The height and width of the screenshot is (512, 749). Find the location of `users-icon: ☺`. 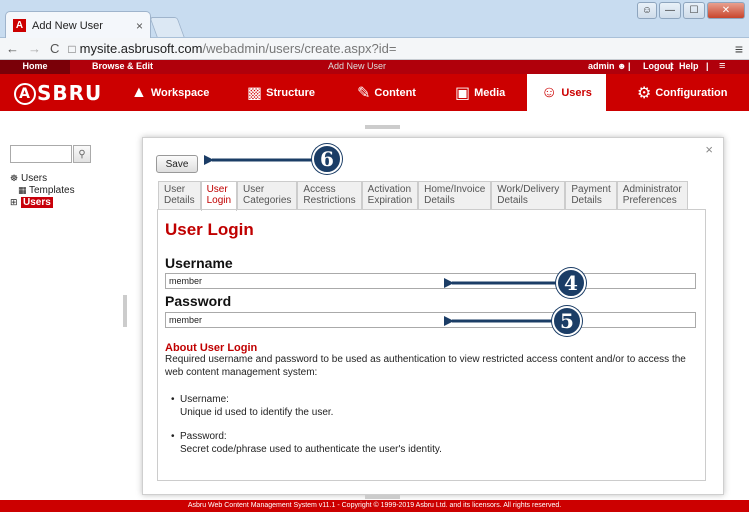

users-icon: ☺ is located at coordinates (549, 92).